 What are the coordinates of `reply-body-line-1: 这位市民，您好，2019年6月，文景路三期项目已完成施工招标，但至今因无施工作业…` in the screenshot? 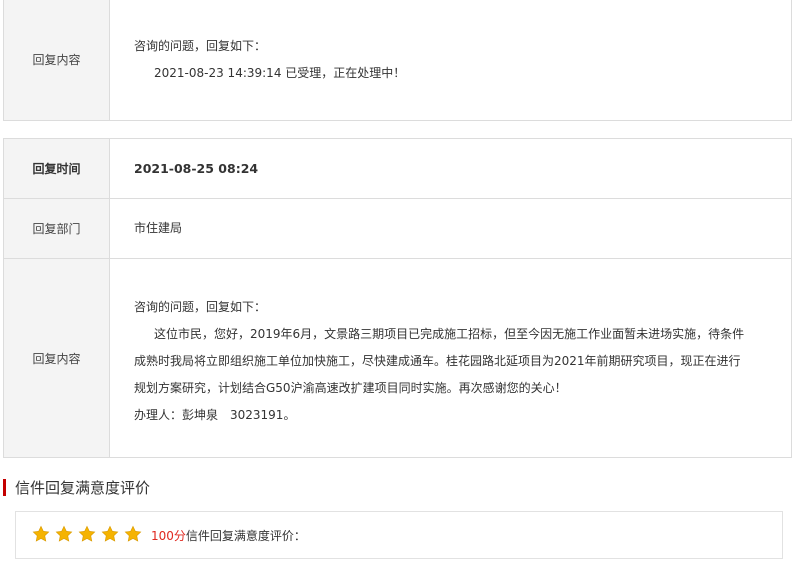 It's located at (449, 334).